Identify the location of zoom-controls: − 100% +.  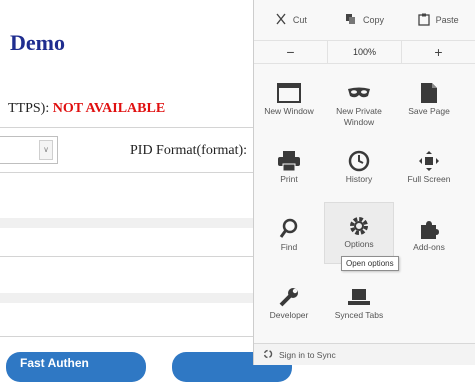
(364, 52).